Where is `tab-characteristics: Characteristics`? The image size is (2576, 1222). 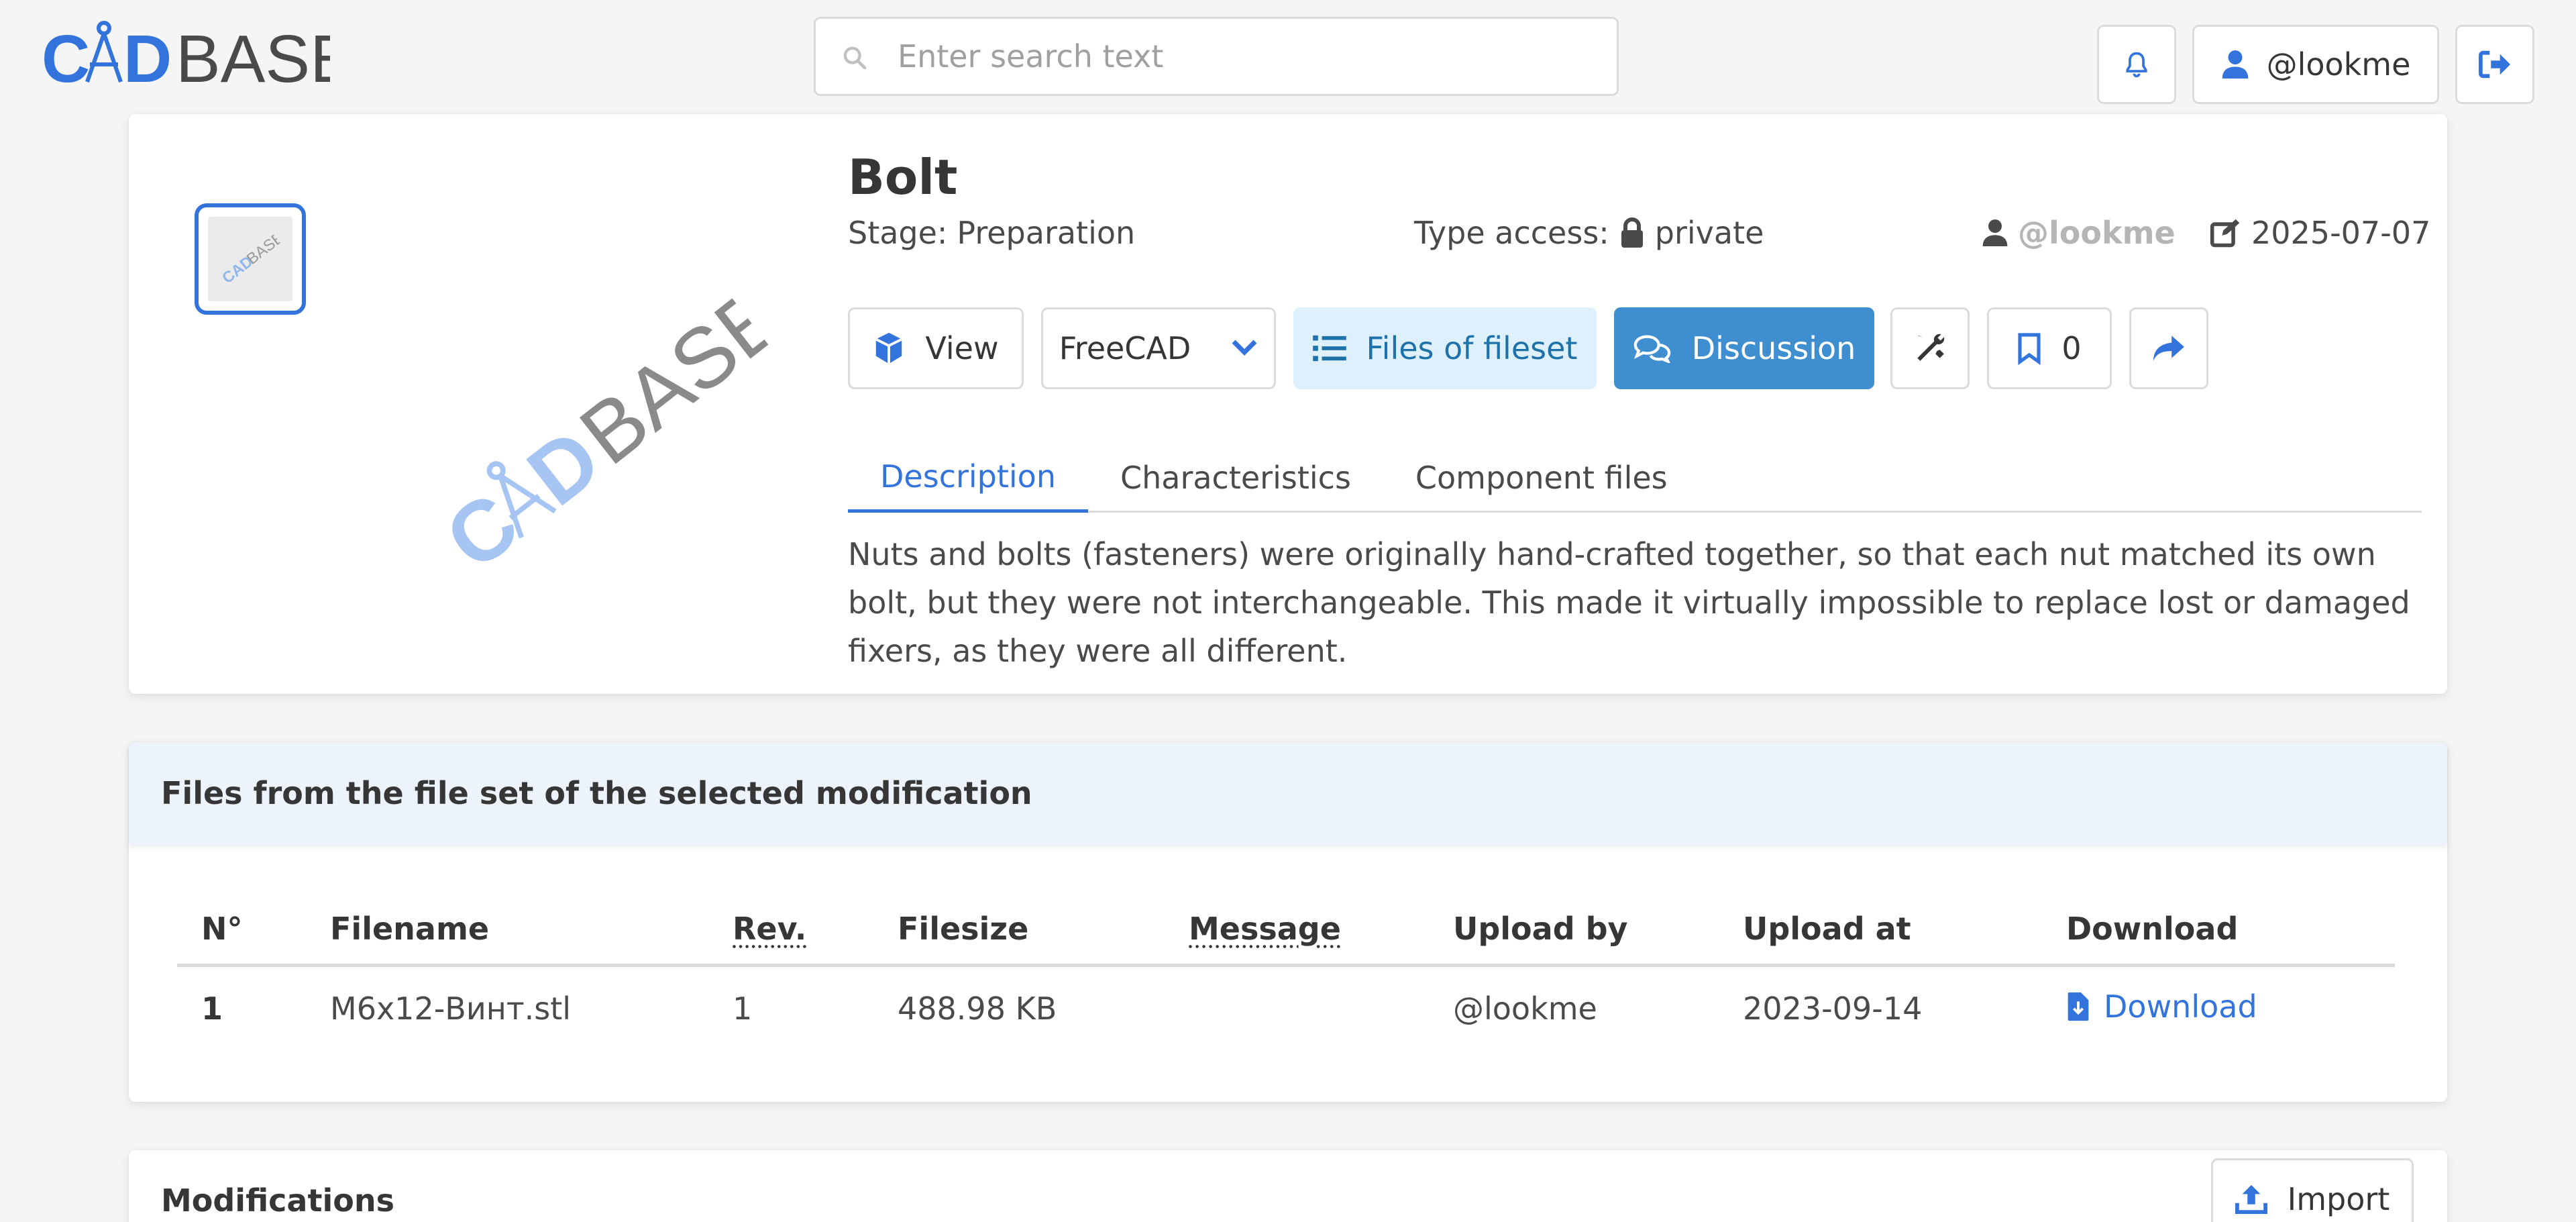
tab-characteristics: Characteristics is located at coordinates (1235, 478).